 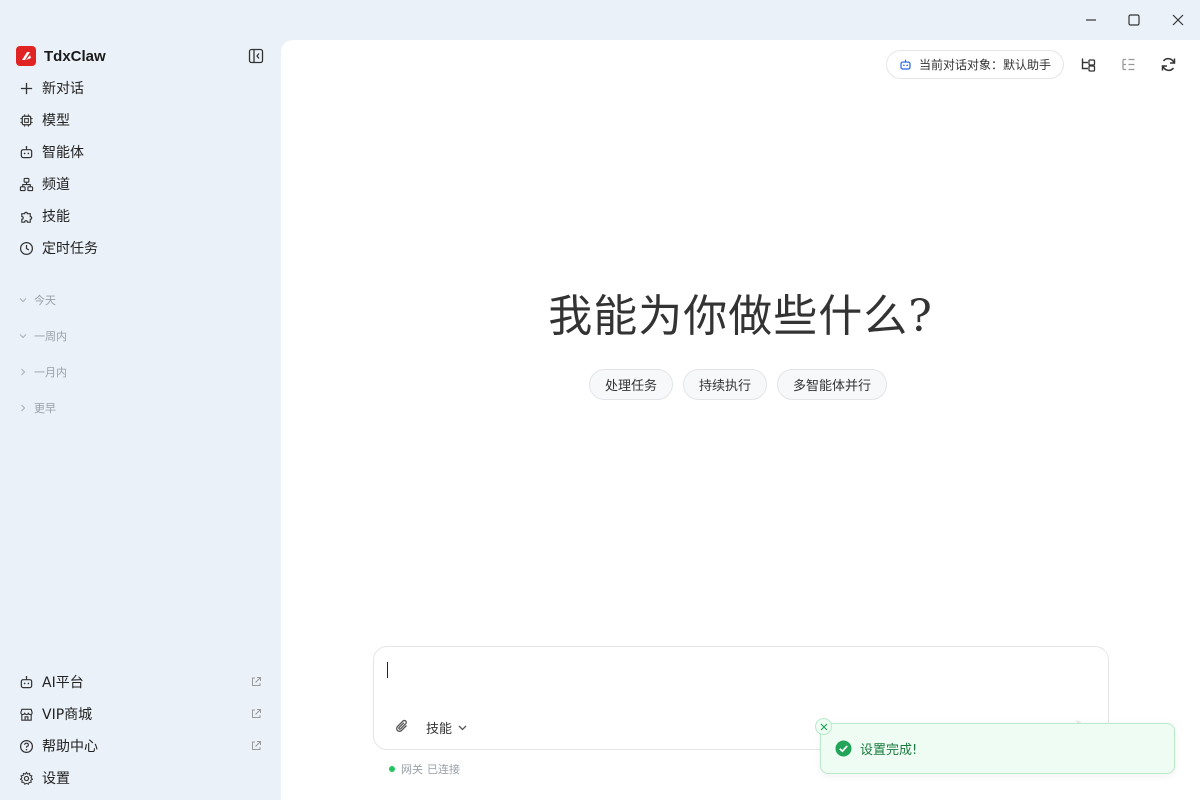 I want to click on chat-history: 今天 一周内 一月内 更早, so click(x=140, y=354).